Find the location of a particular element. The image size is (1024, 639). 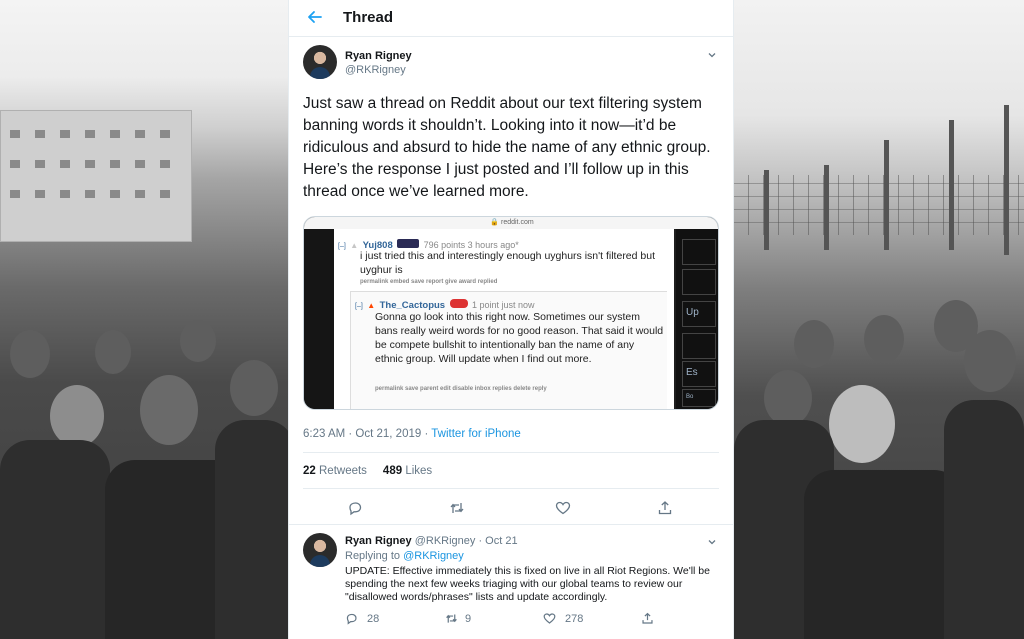

likes-label: Likes is located at coordinates (419, 471).